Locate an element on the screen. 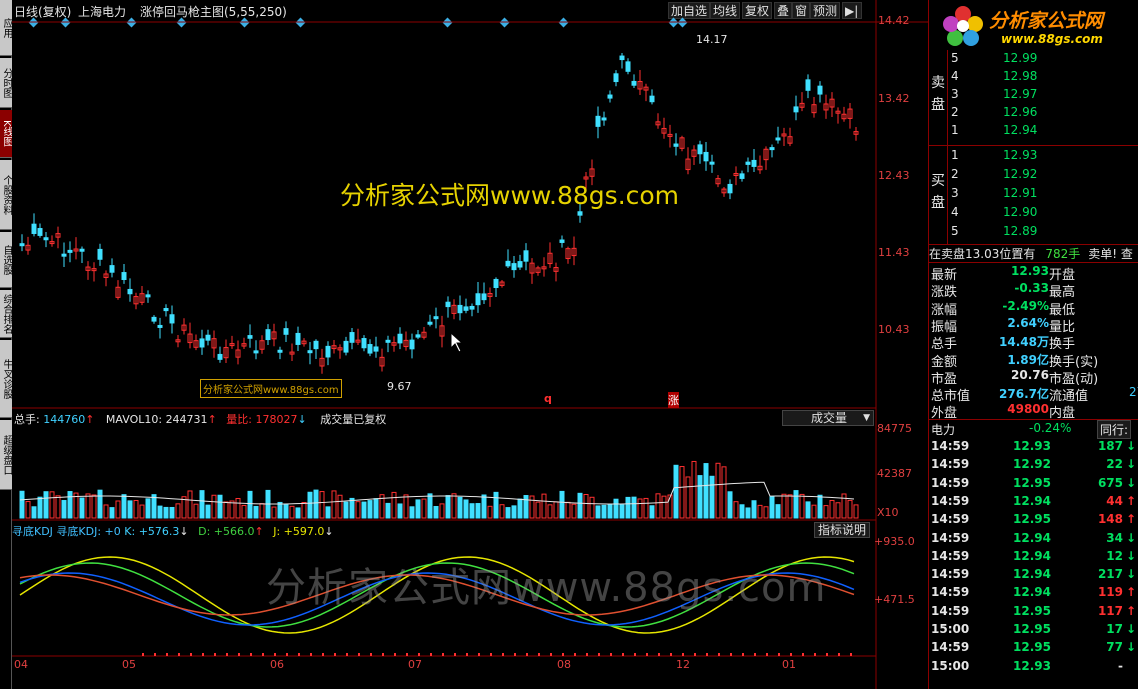 The width and height of the screenshot is (1138, 689). tick-volume: 119 is located at coordinates (1110, 592).